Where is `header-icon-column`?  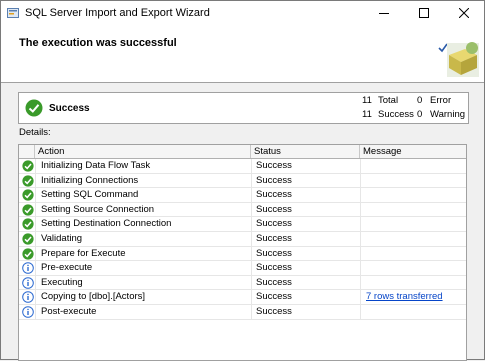
header-icon-column is located at coordinates (27, 151).